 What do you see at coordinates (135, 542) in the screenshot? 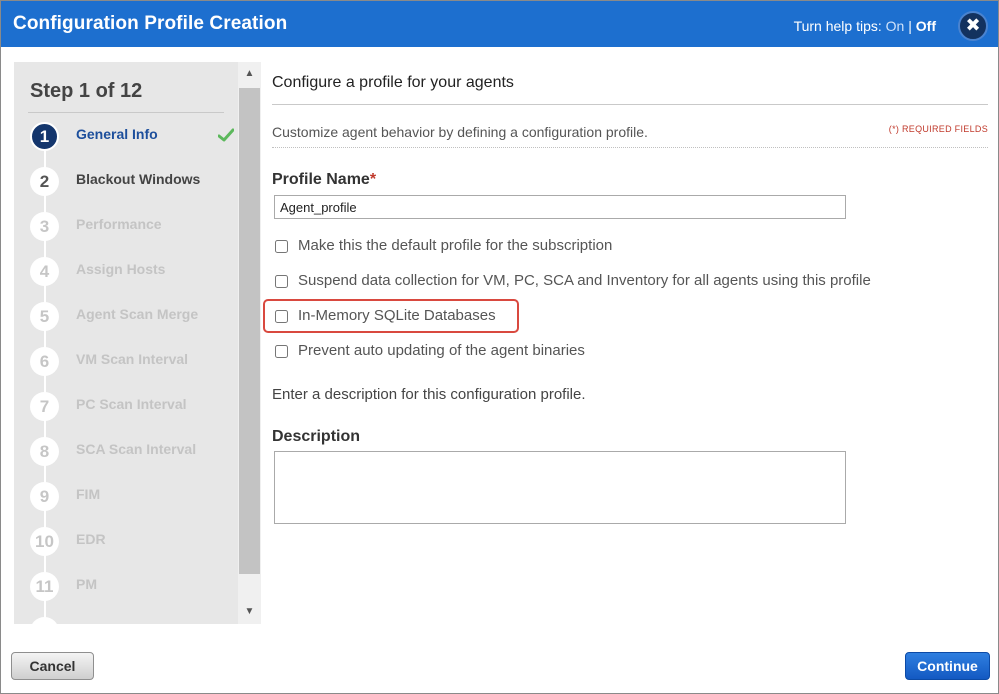
I see `step-item: 10 EDR` at bounding box center [135, 542].